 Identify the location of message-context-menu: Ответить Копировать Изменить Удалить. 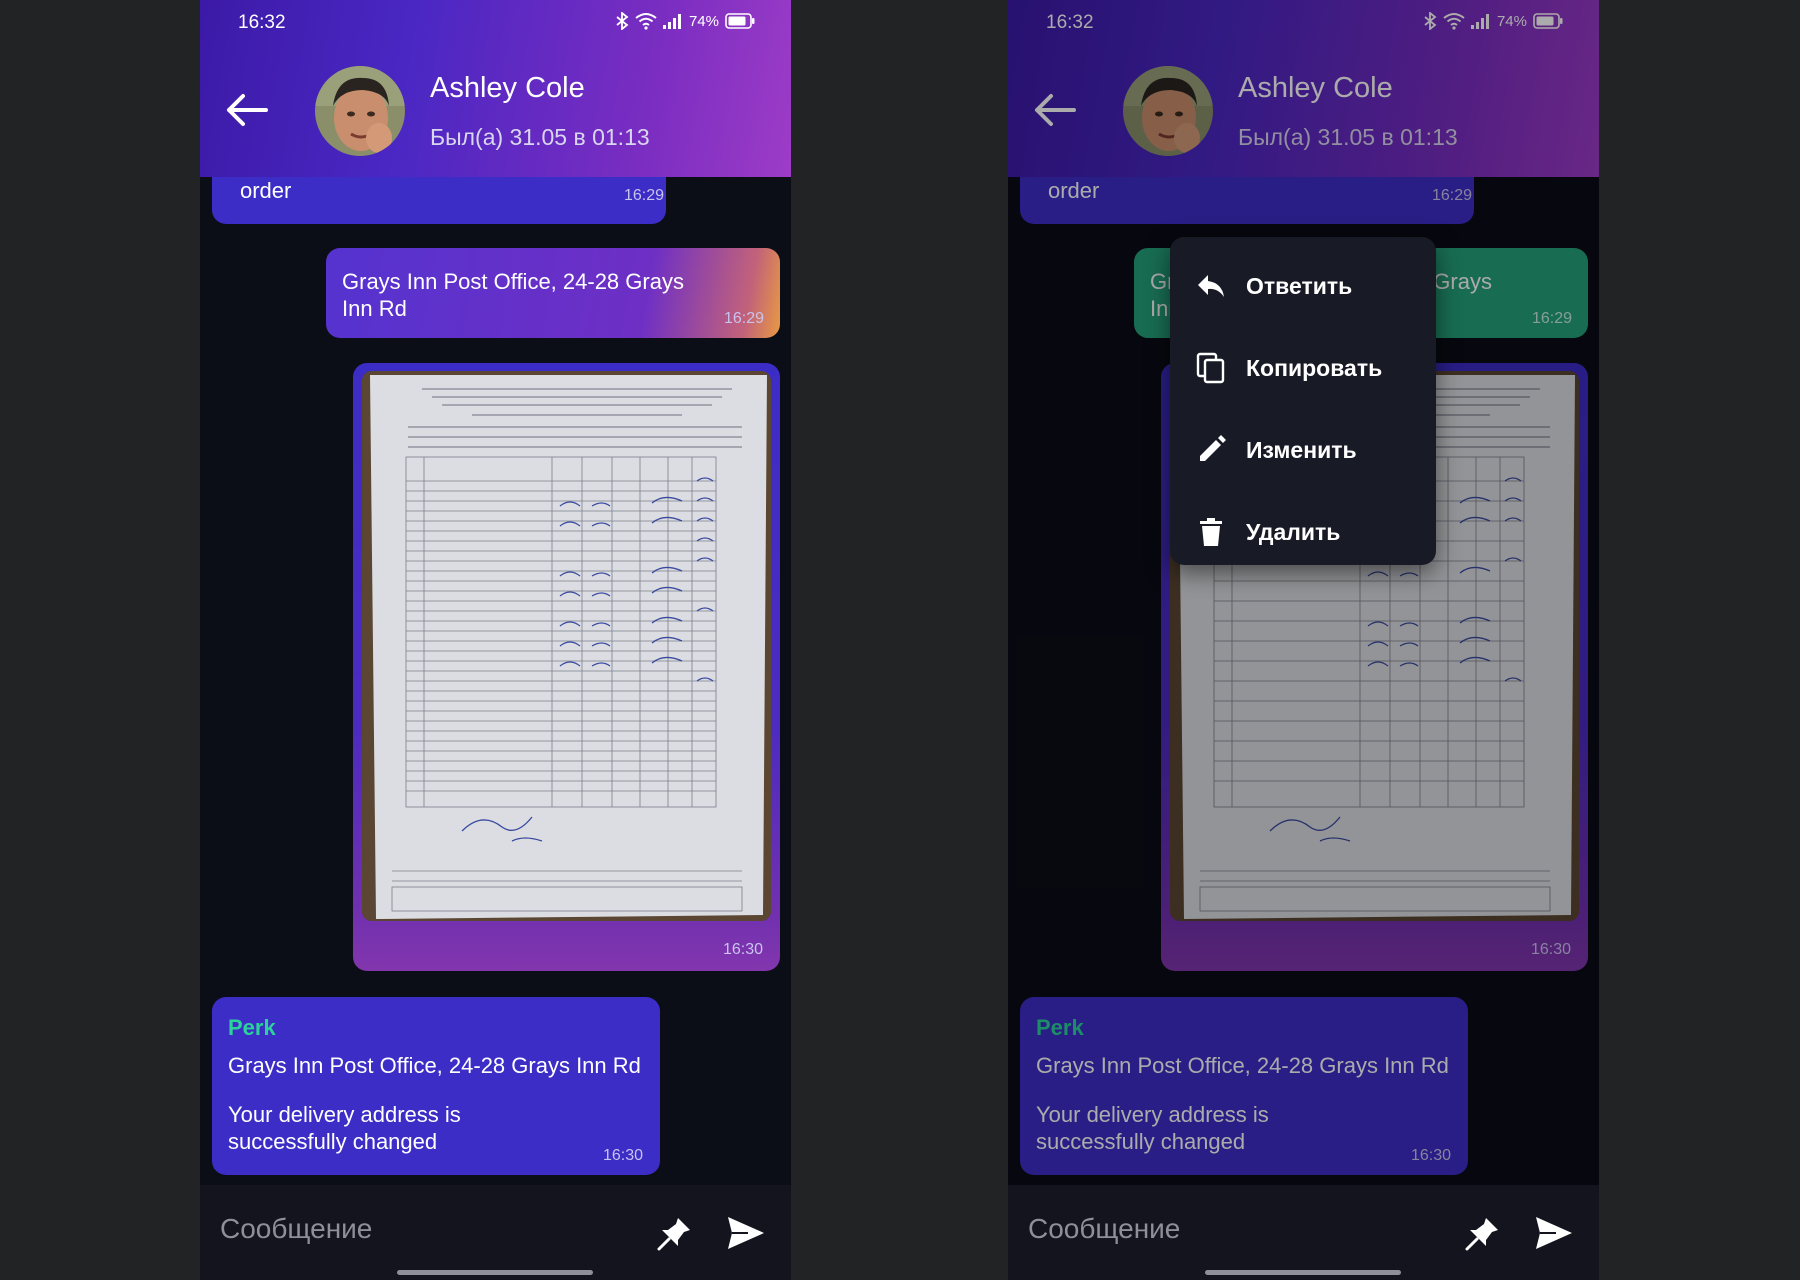
(1303, 401).